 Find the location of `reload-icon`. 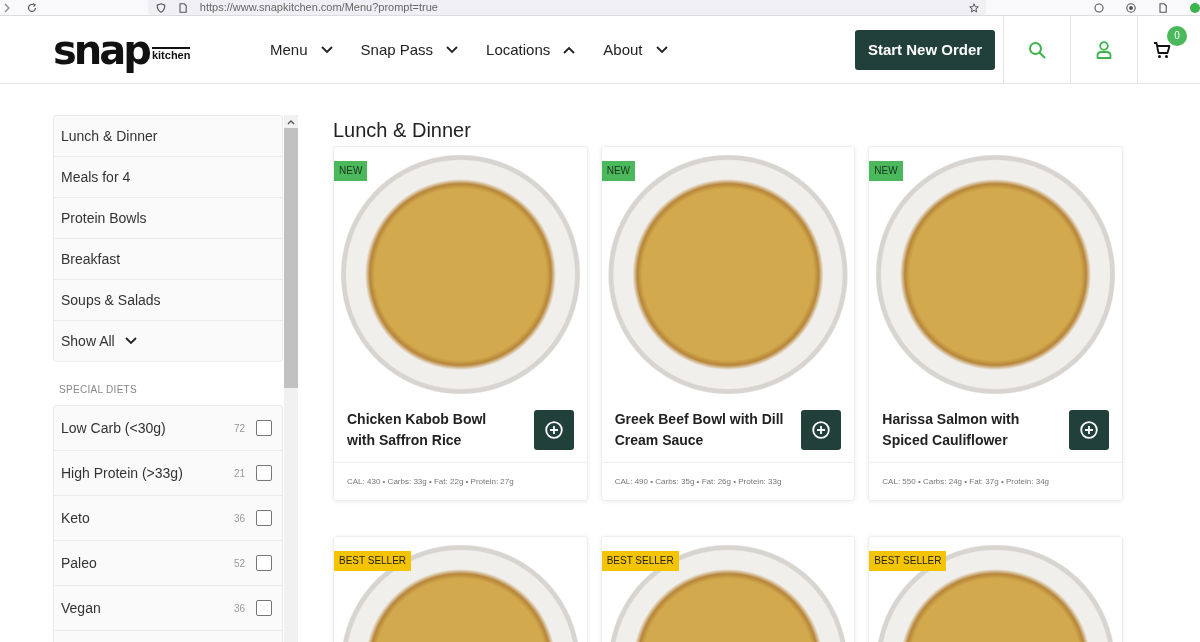

reload-icon is located at coordinates (31, 7).